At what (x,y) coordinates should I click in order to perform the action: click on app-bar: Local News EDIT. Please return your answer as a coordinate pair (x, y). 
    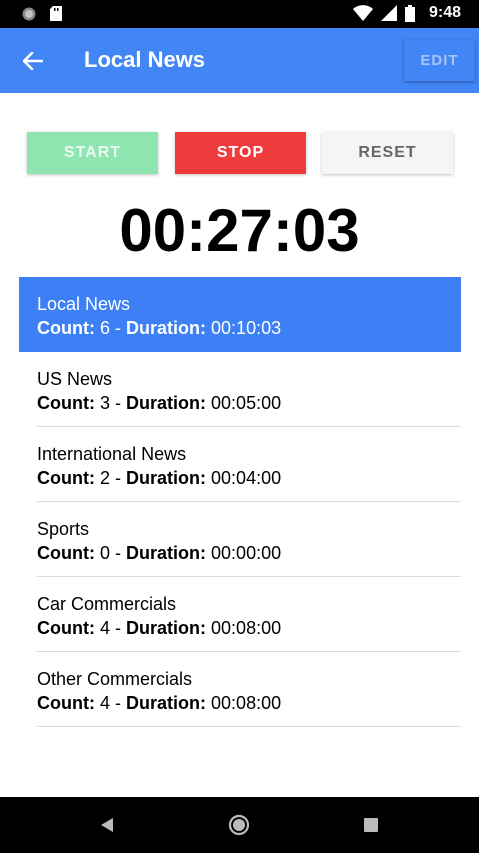
    Looking at the image, I should click on (239, 60).